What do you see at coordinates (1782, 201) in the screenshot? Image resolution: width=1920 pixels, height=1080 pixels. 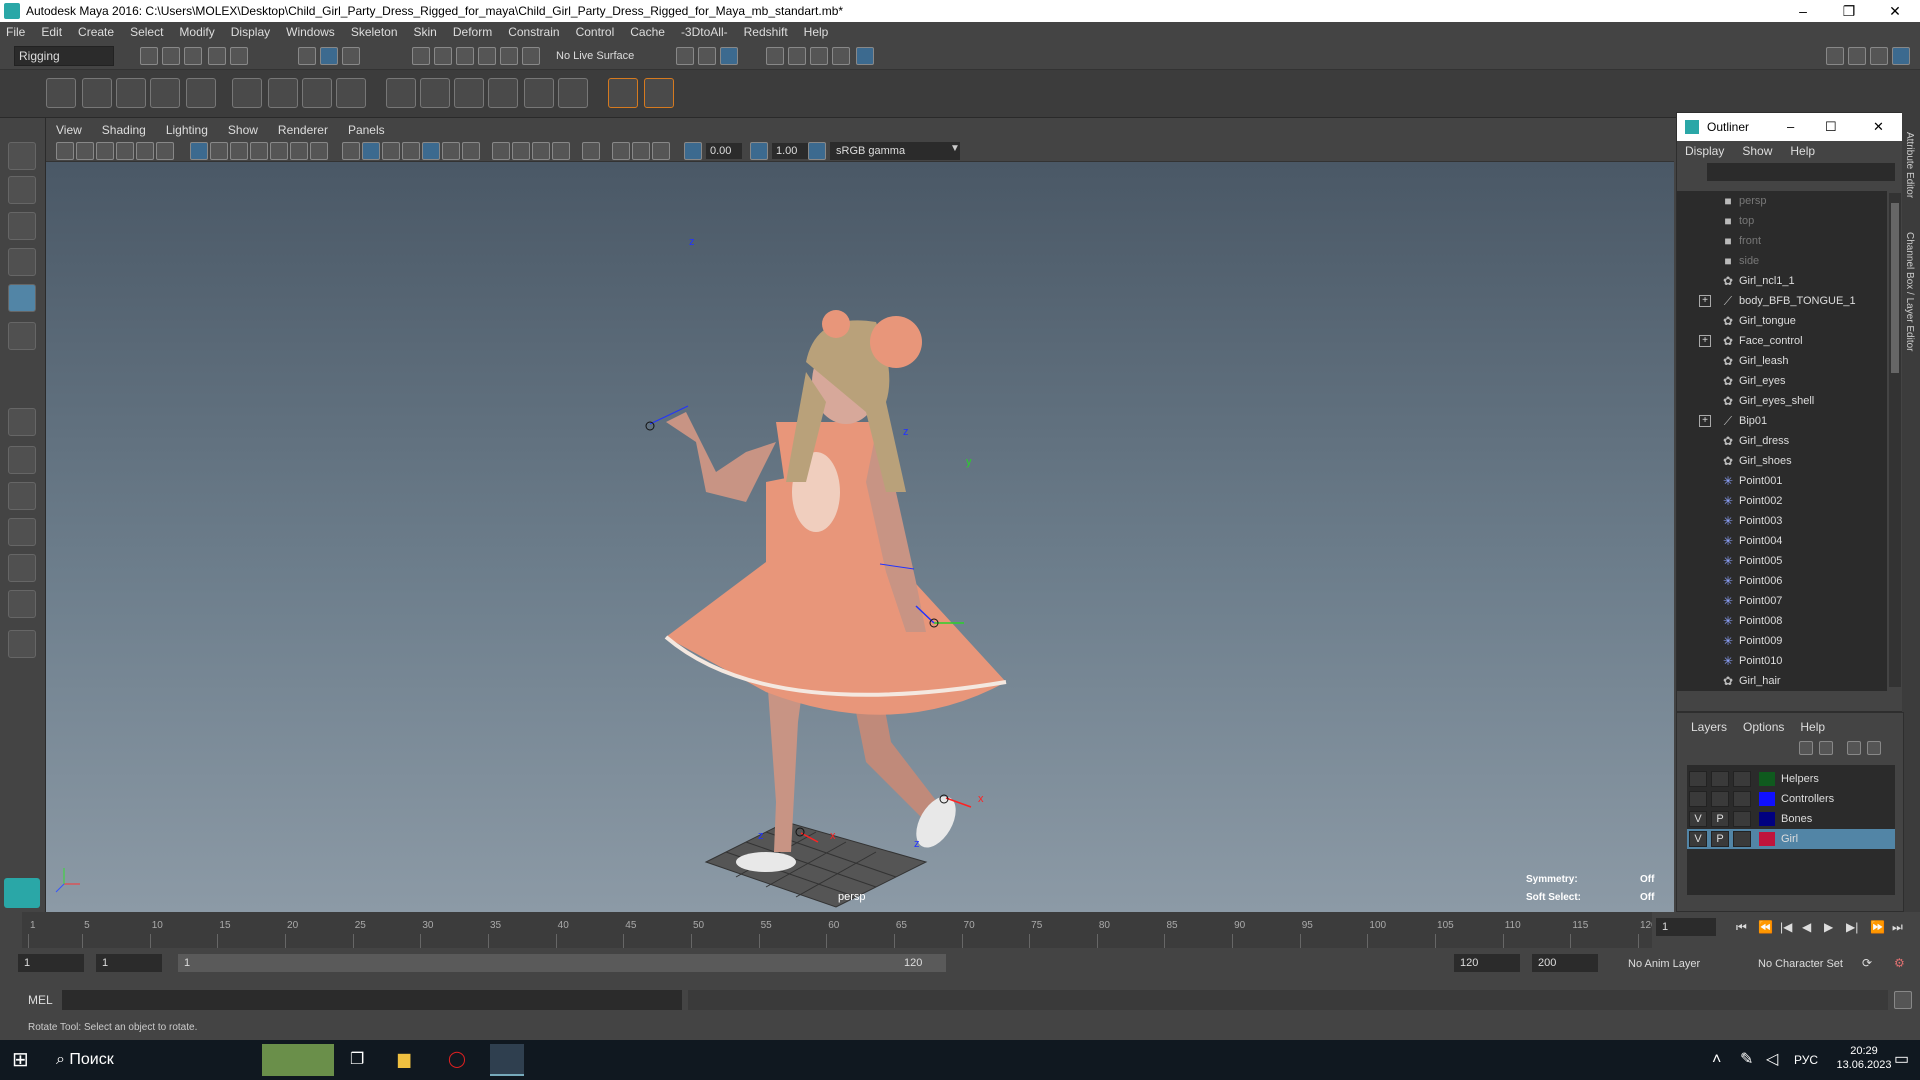 I see `outliner-item: ■ persp` at bounding box center [1782, 201].